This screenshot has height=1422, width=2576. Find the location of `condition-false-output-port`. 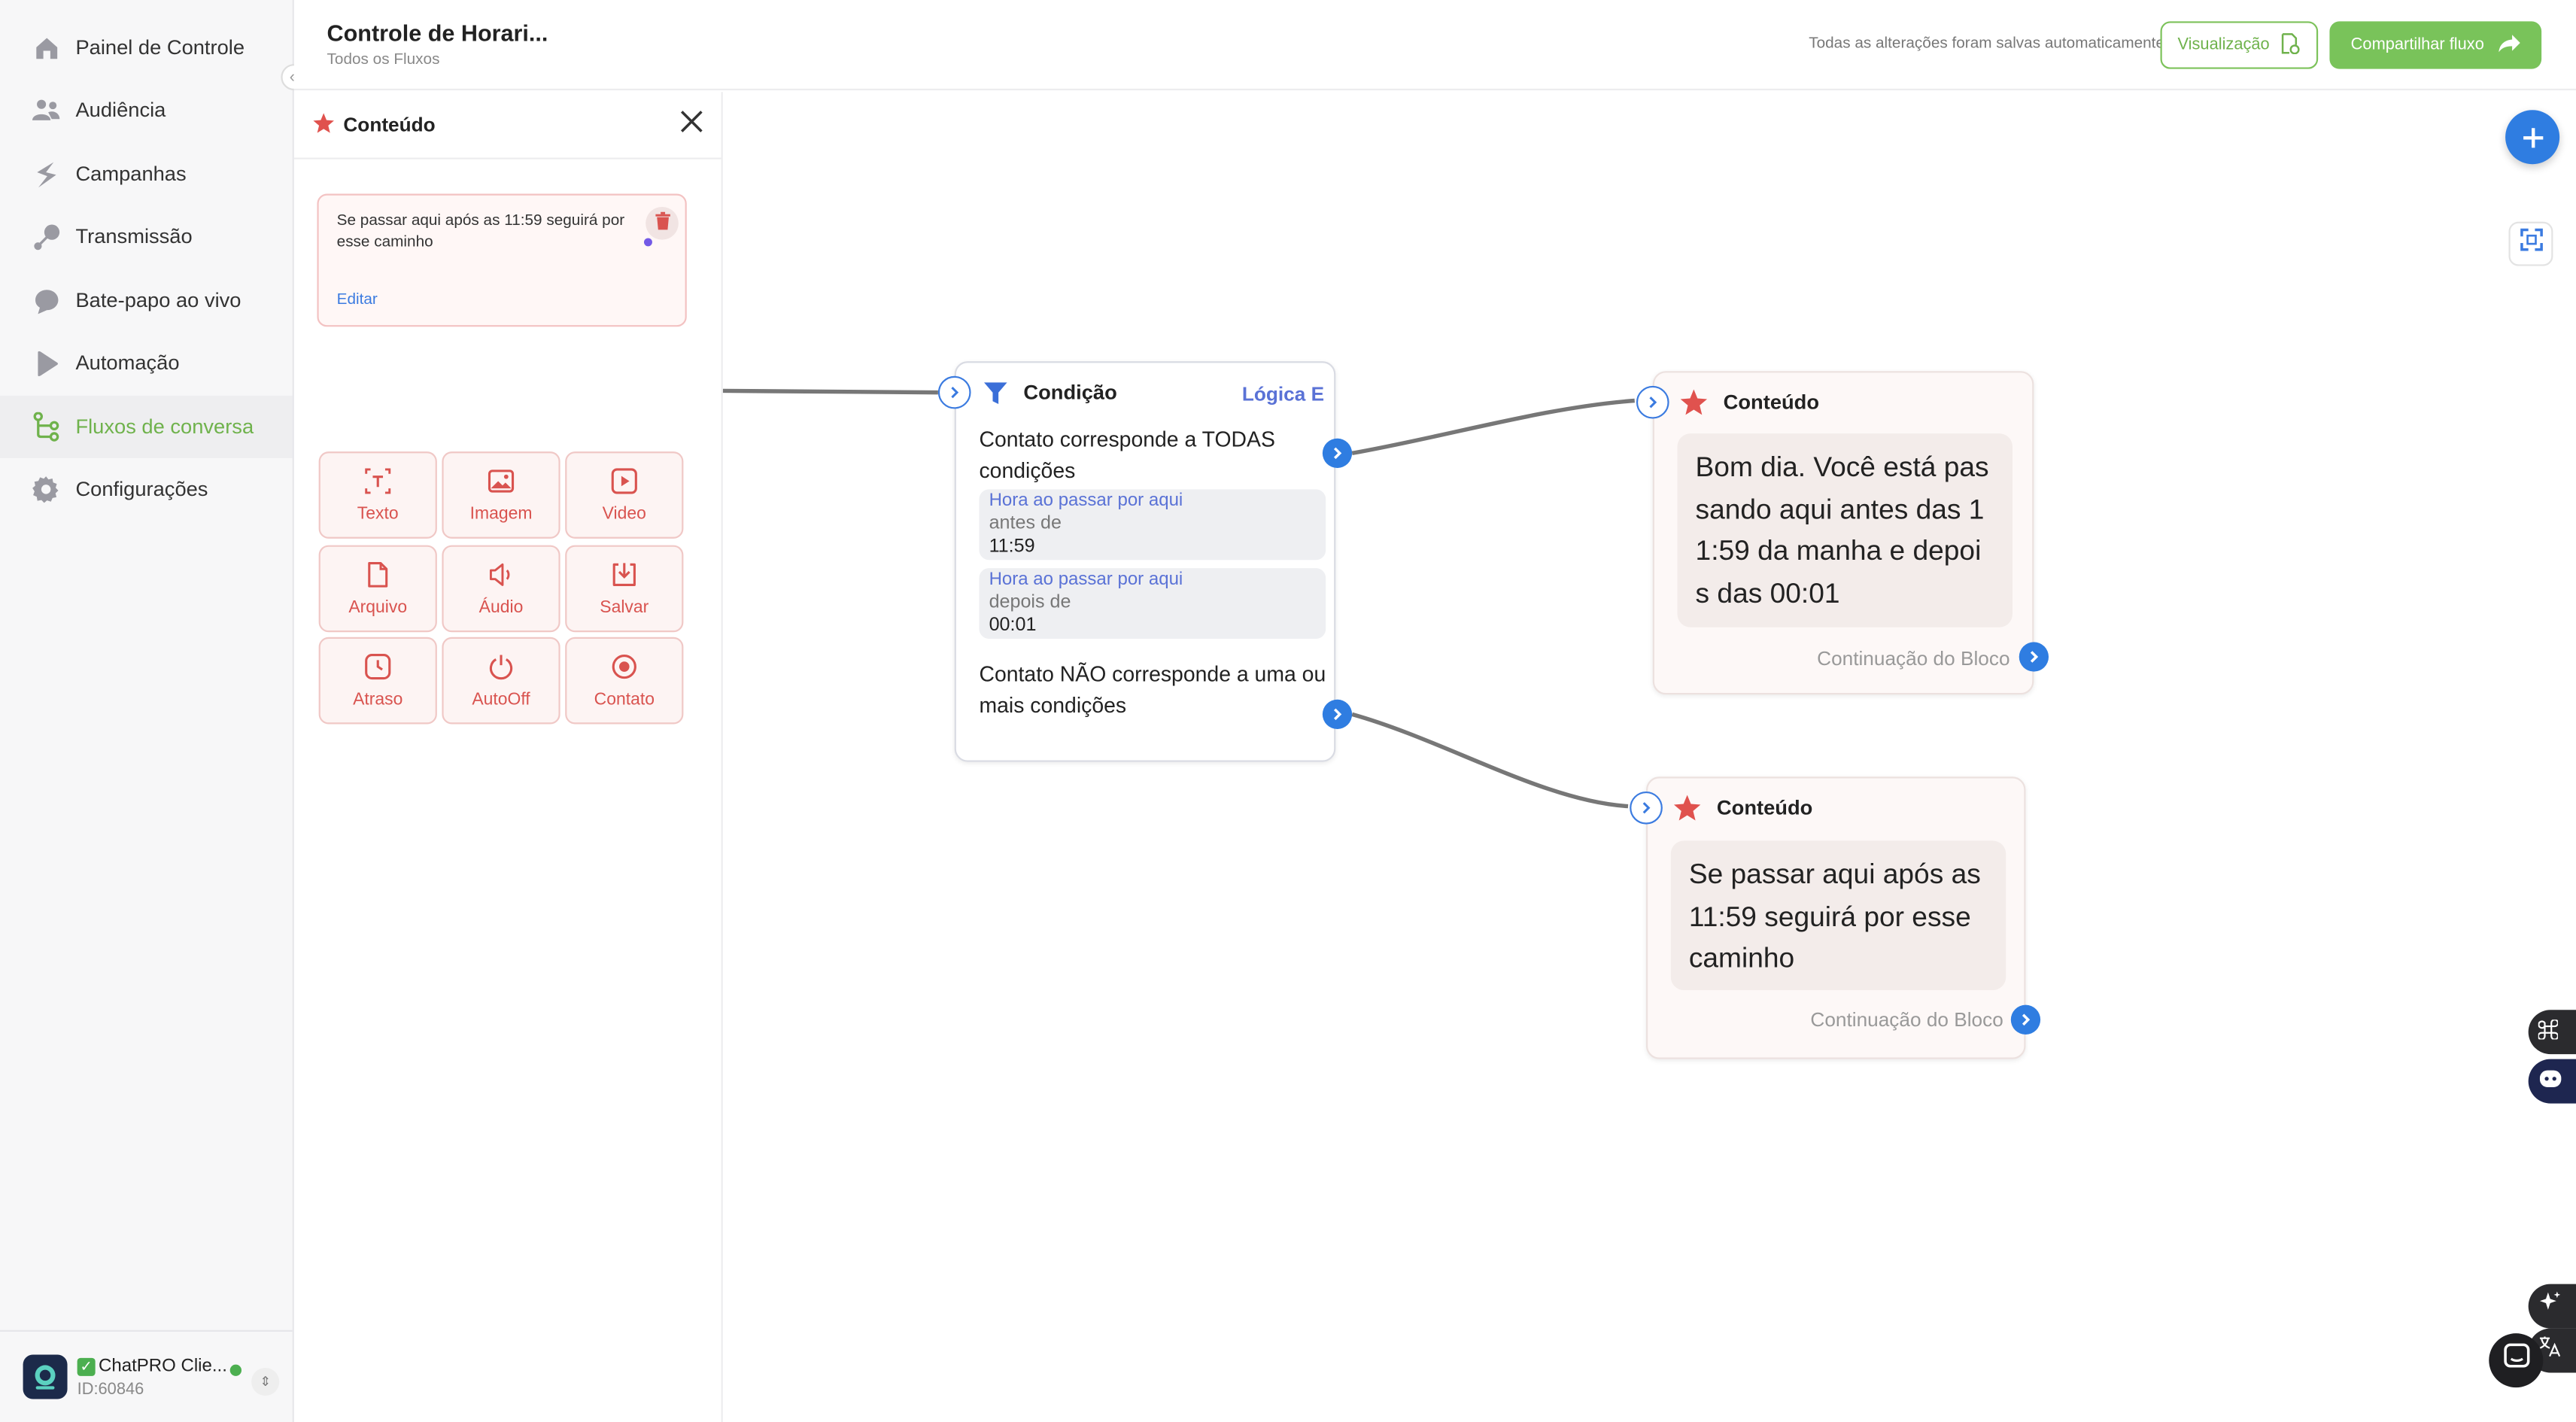

condition-false-output-port is located at coordinates (1337, 714).